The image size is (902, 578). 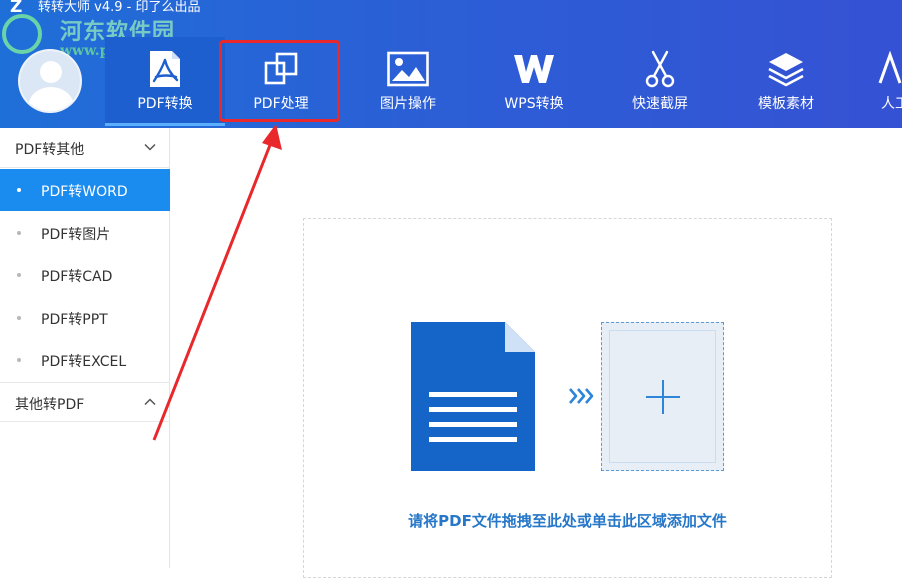 I want to click on sidebar-item-pdf-to-excel: PDF转EXCEL, so click(x=85, y=360).